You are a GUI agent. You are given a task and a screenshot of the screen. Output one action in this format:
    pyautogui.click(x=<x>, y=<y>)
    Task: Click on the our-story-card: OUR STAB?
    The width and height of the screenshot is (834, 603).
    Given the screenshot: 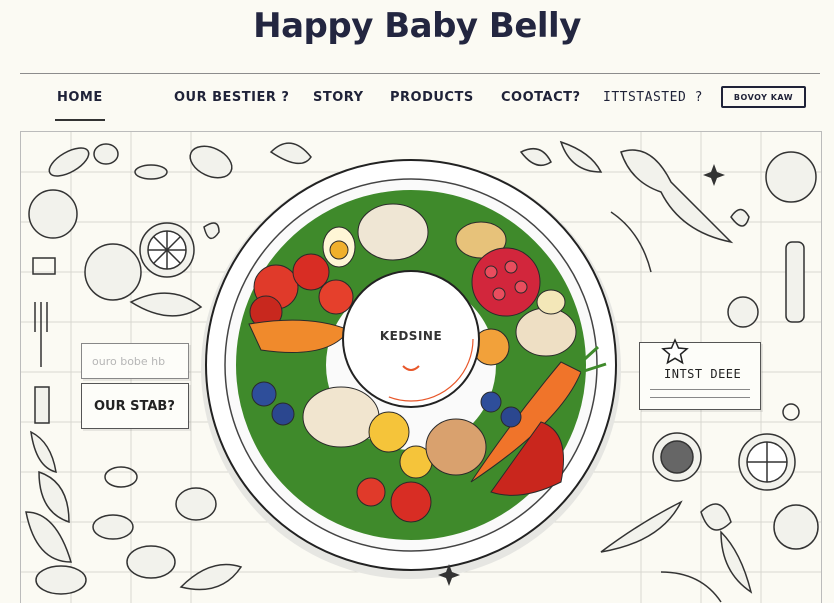 What is the action you would take?
    pyautogui.click(x=135, y=406)
    